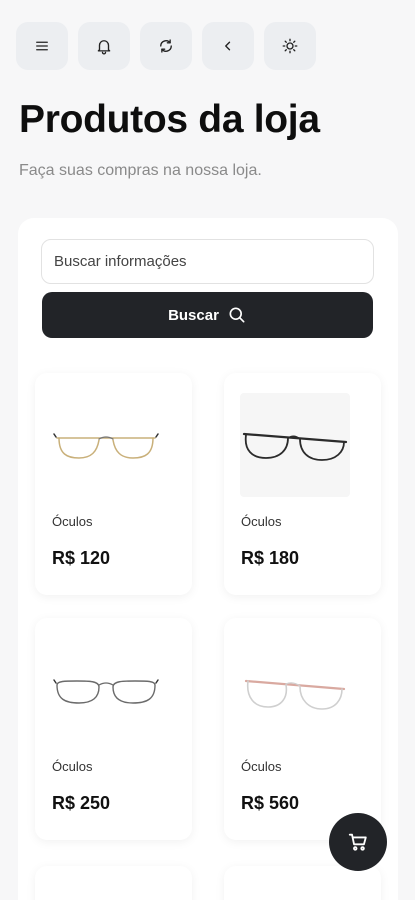 The image size is (415, 900). I want to click on sun-icon, so click(290, 46).